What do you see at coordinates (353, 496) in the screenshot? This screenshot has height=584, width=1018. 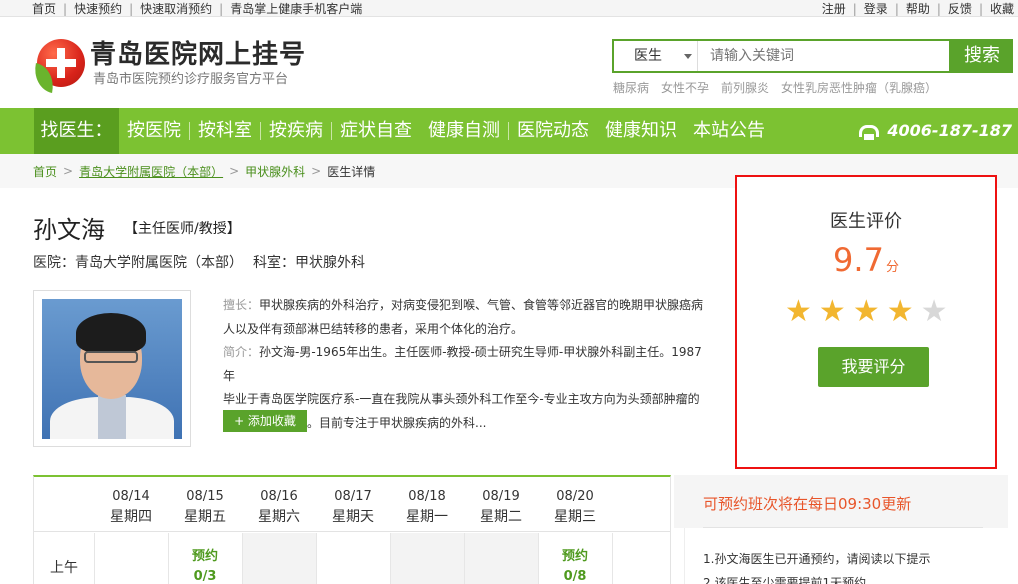 I see `schedule-date: 08/17` at bounding box center [353, 496].